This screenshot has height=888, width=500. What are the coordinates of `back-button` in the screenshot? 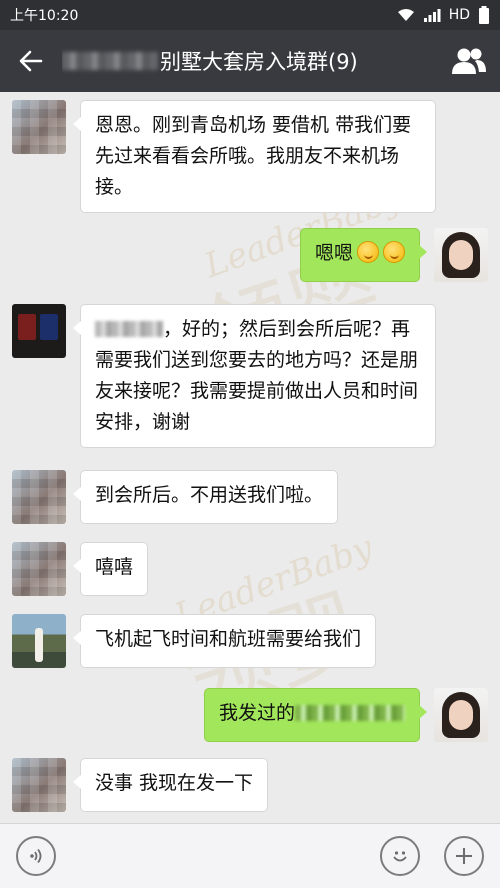 It's located at (31, 61).